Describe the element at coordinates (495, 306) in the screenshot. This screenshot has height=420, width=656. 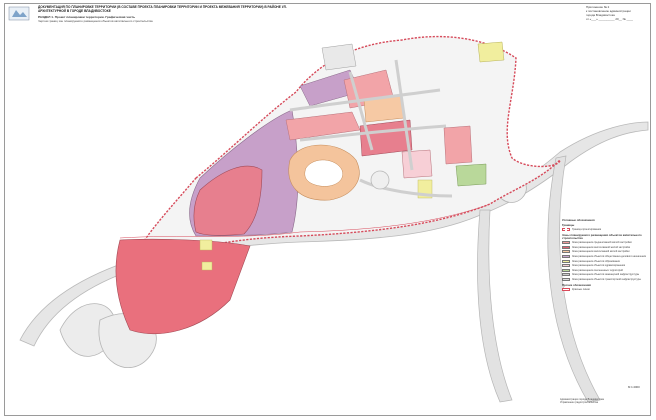
I see `road-south` at that location.